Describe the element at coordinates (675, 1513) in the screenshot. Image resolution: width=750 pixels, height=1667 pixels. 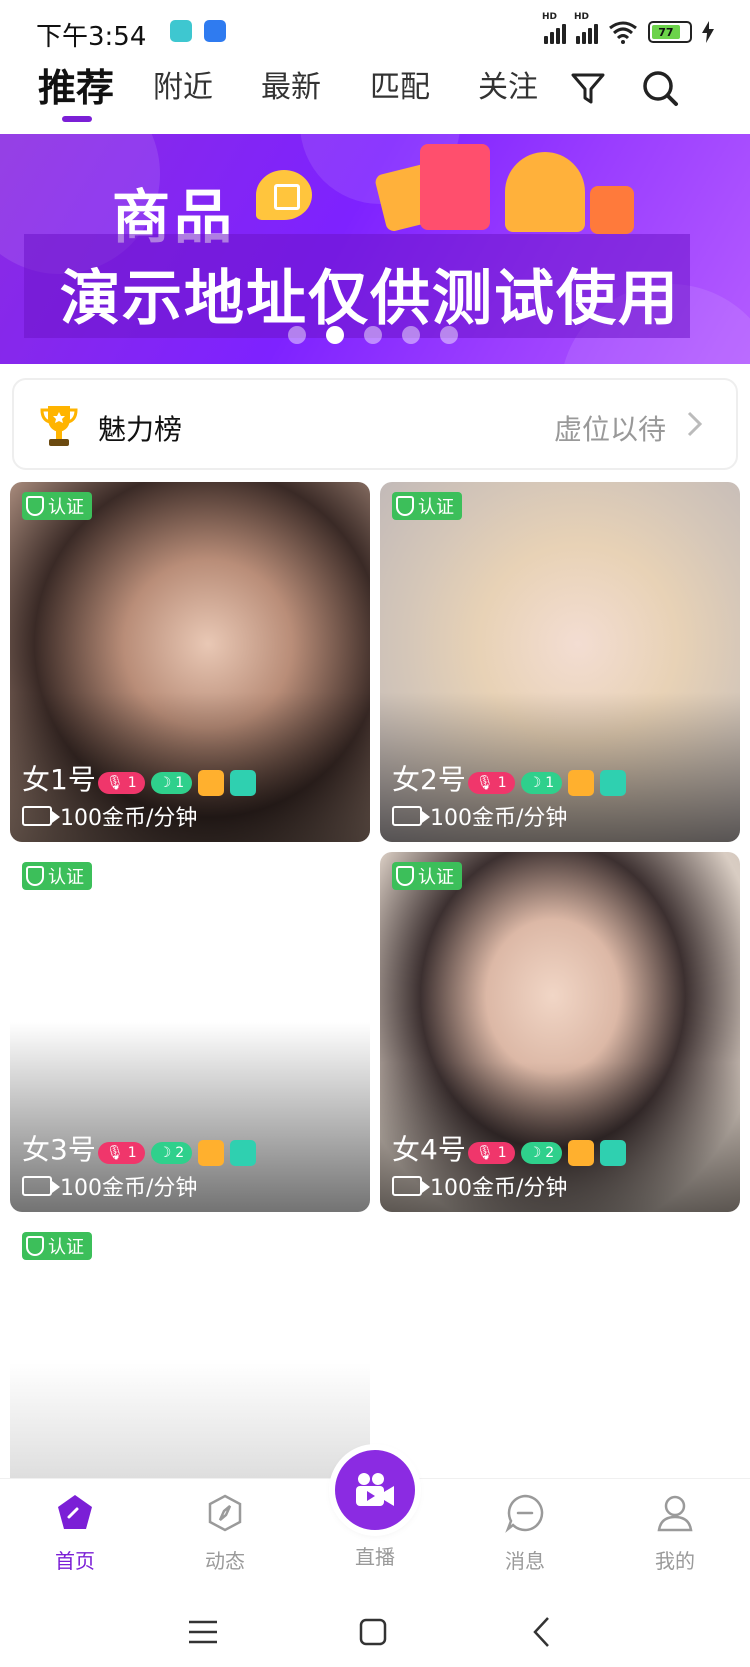
I see `user-icon` at that location.